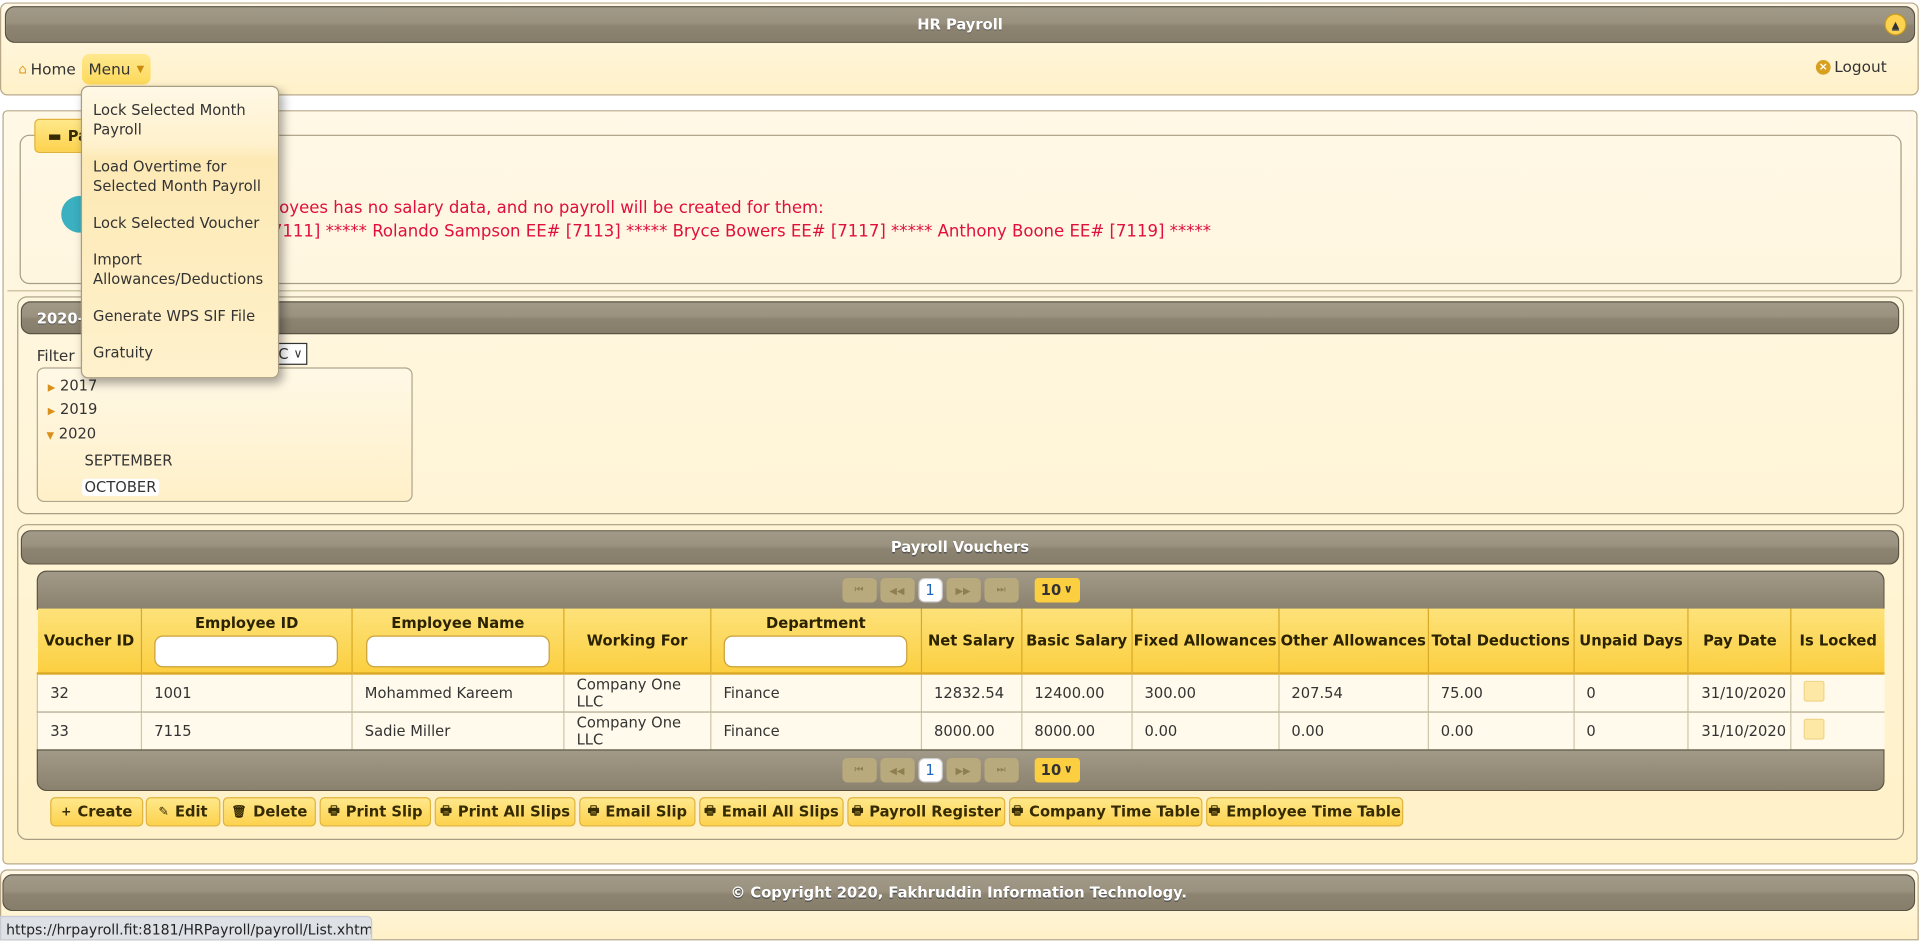  I want to click on menu-item: Lock Selected Voucher, so click(180, 223).